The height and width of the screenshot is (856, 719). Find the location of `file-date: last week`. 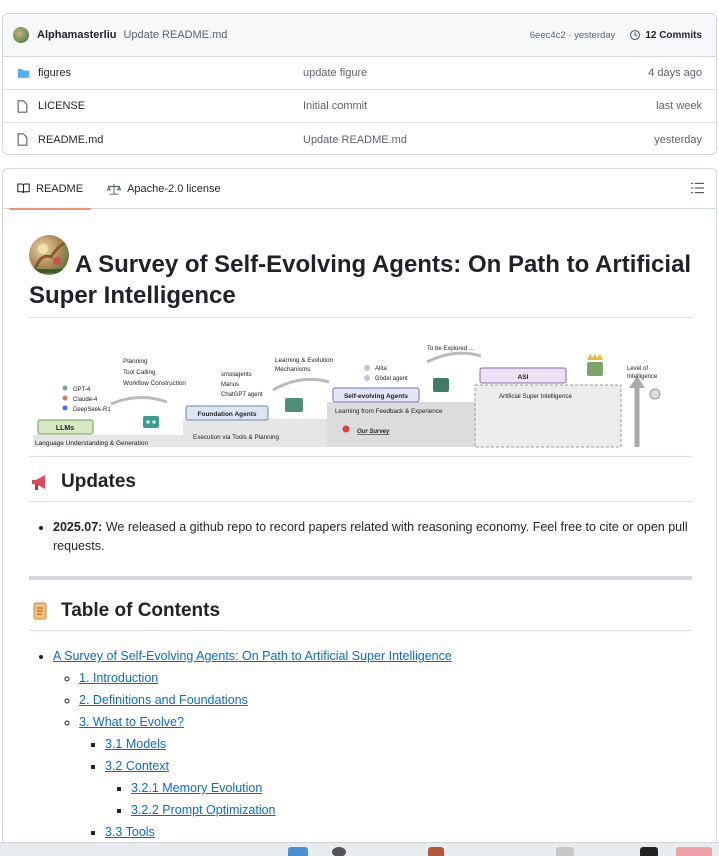

file-date: last week is located at coordinates (679, 106).